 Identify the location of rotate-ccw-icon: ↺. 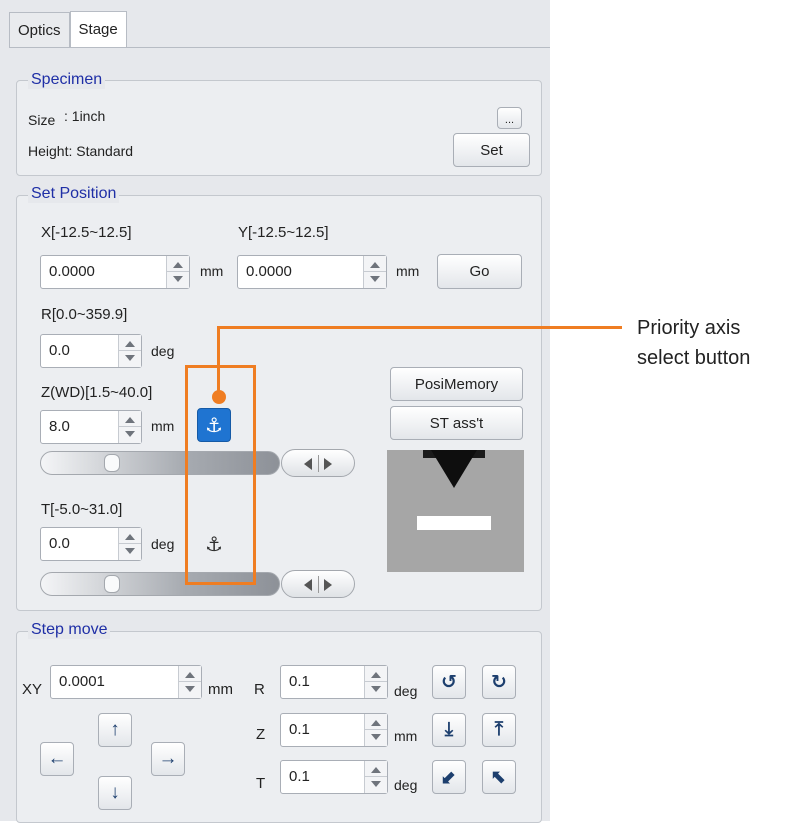
(449, 682).